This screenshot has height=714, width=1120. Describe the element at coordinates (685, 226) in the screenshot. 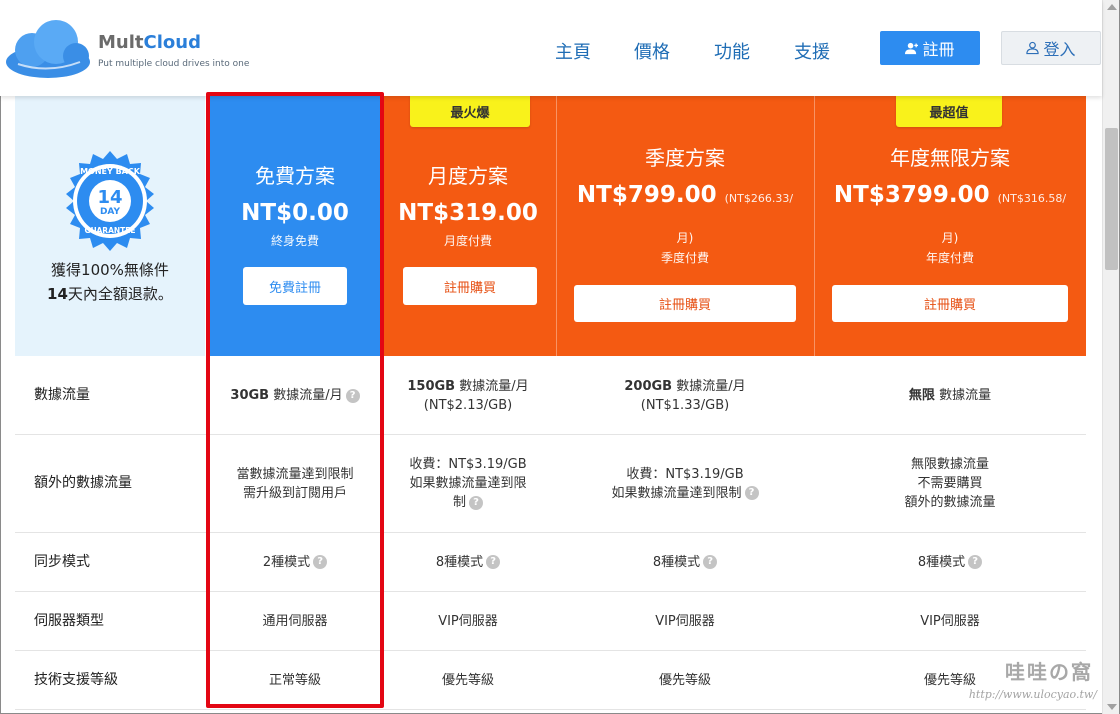

I see `plan-quarterly: 季度方案 NT$799.00 (NT$266.33/ 月) 季度付費 註冊購買` at that location.